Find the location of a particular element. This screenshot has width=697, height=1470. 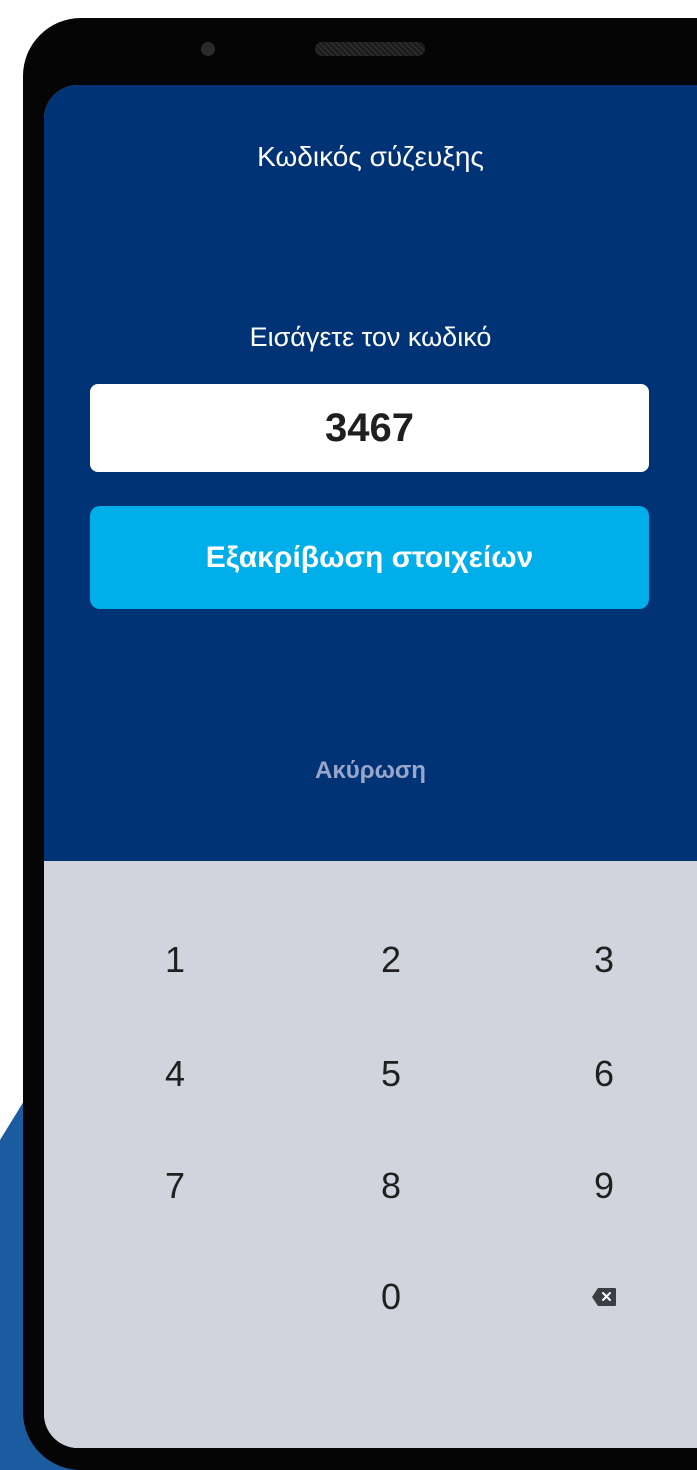

verify-button: Εξακρίβωση στοιχείων is located at coordinates (369, 557).